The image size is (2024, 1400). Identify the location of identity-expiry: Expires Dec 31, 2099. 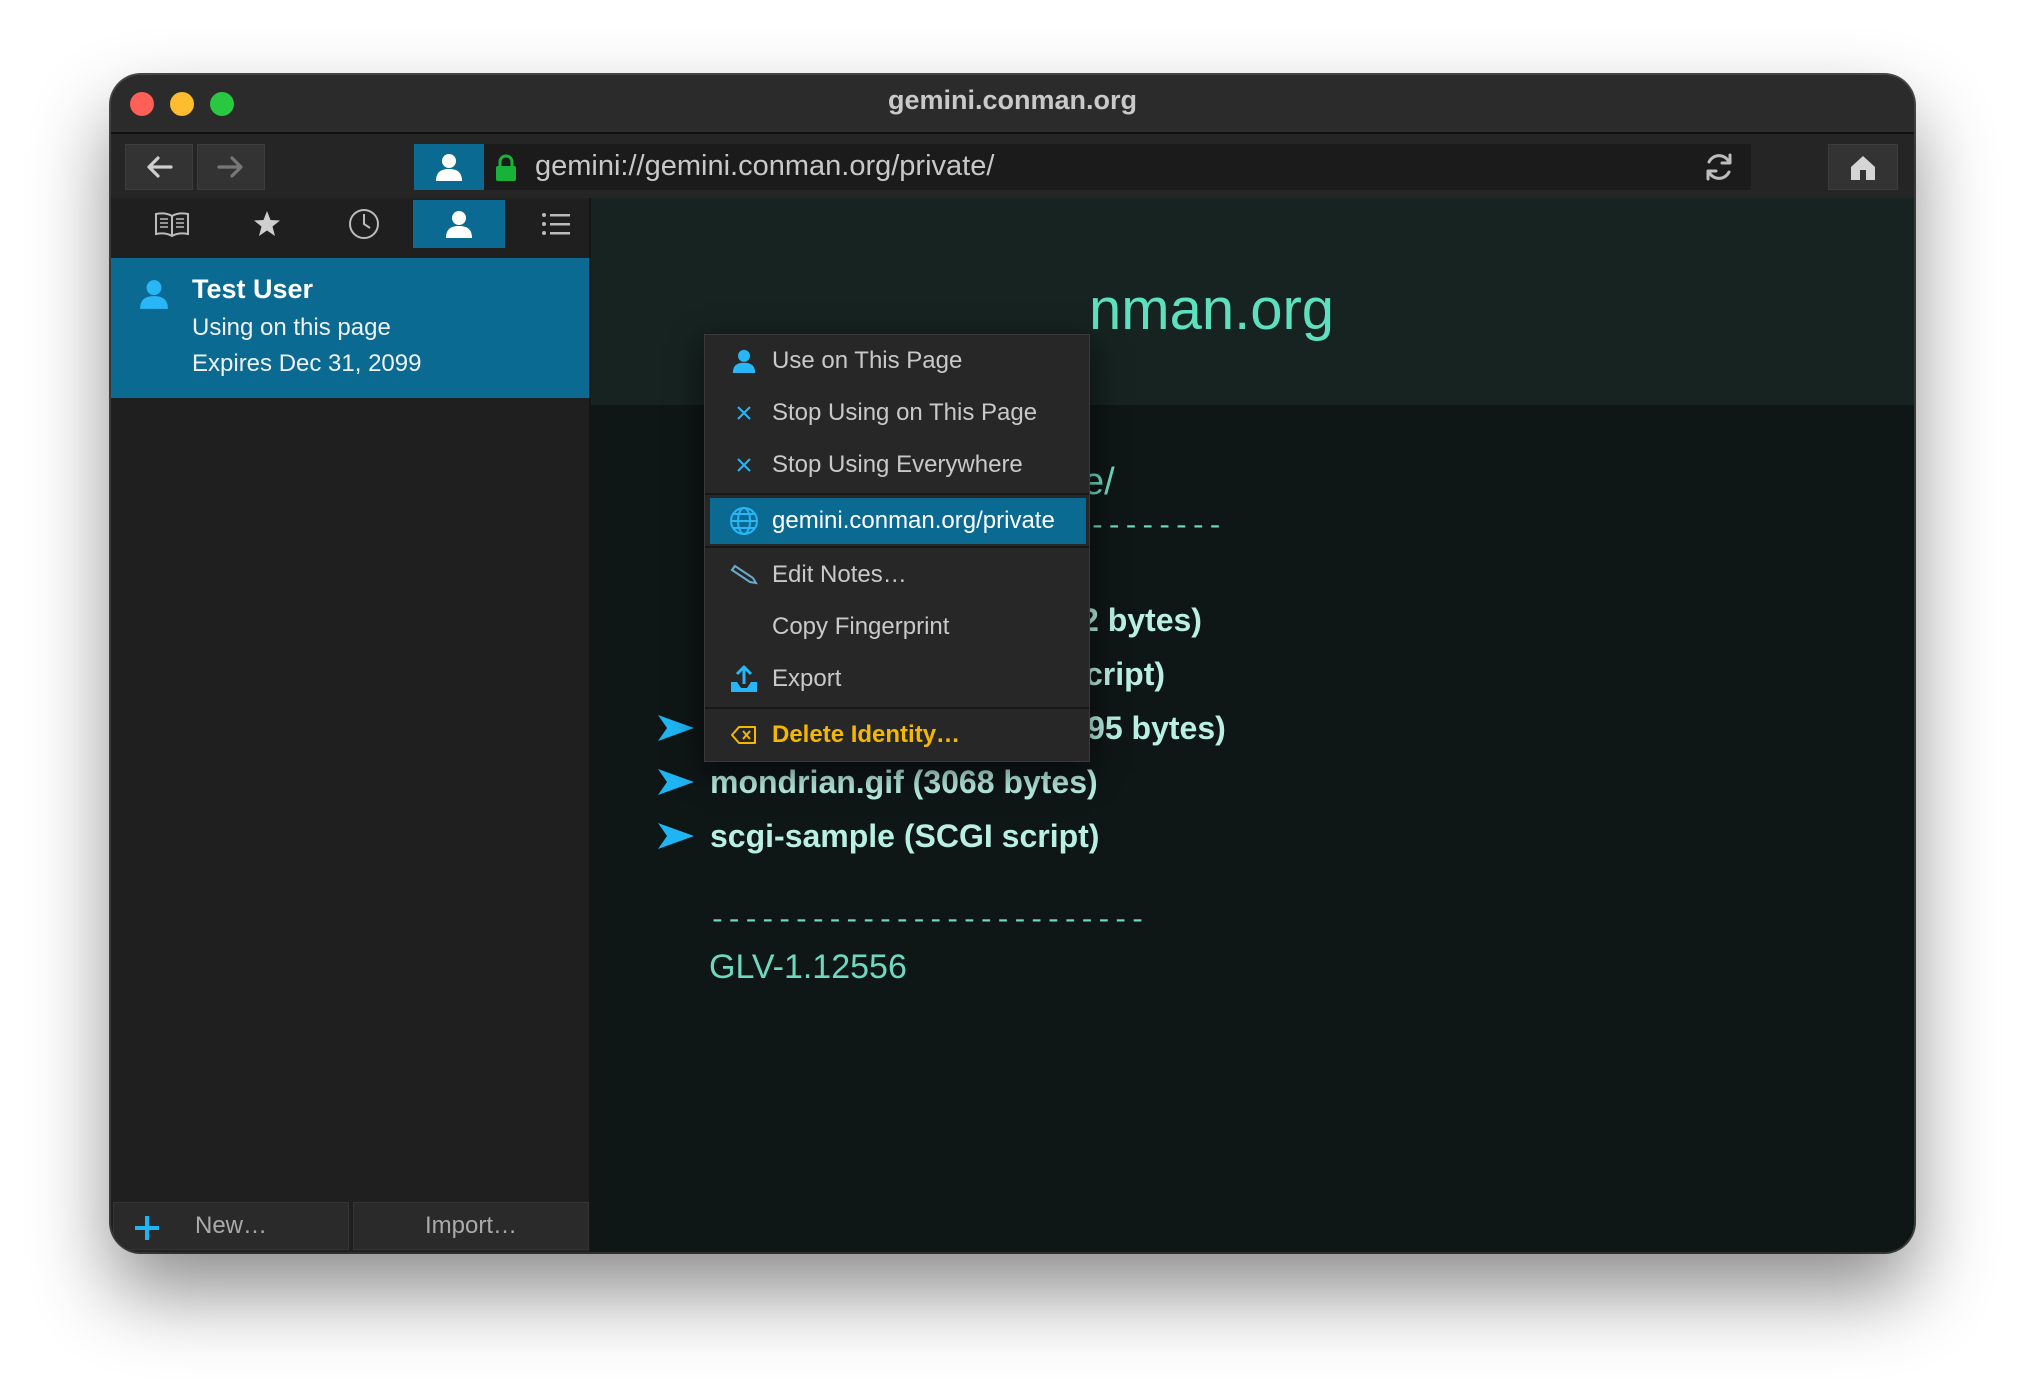
(307, 363).